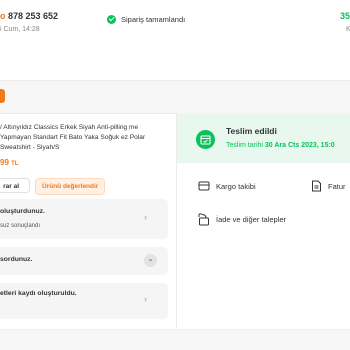 The width and height of the screenshot is (350, 350). What do you see at coordinates (84, 301) in the screenshot?
I see `details-status-box: etleri kaydı oluşturuldu. ›` at bounding box center [84, 301].